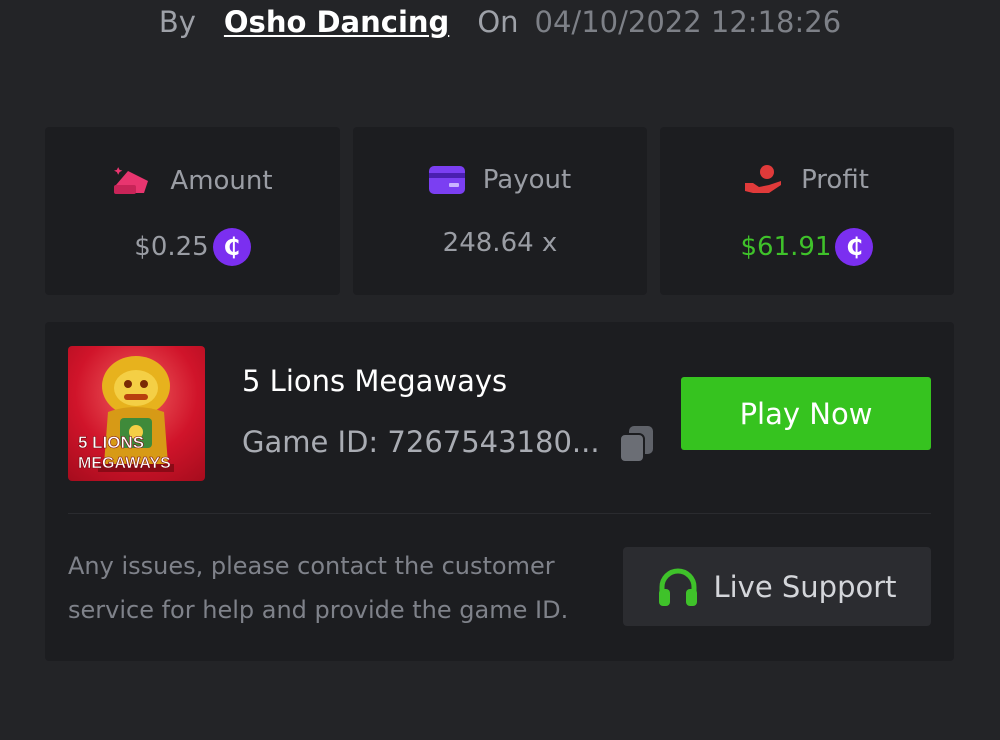 This screenshot has height=740, width=1000. Describe the element at coordinates (688, 22) in the screenshot. I see `bet-datetime: 04/10/2022 12:18:26` at that location.